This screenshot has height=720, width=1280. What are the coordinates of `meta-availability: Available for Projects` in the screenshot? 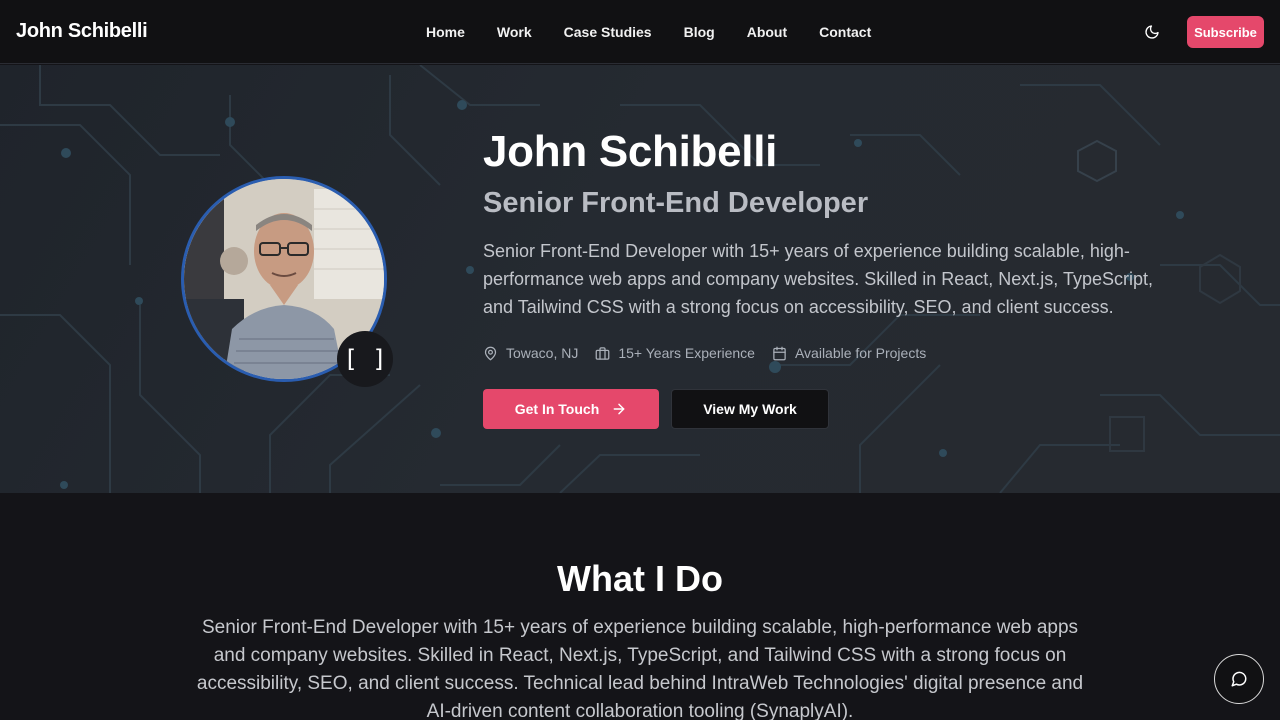 It's located at (849, 353).